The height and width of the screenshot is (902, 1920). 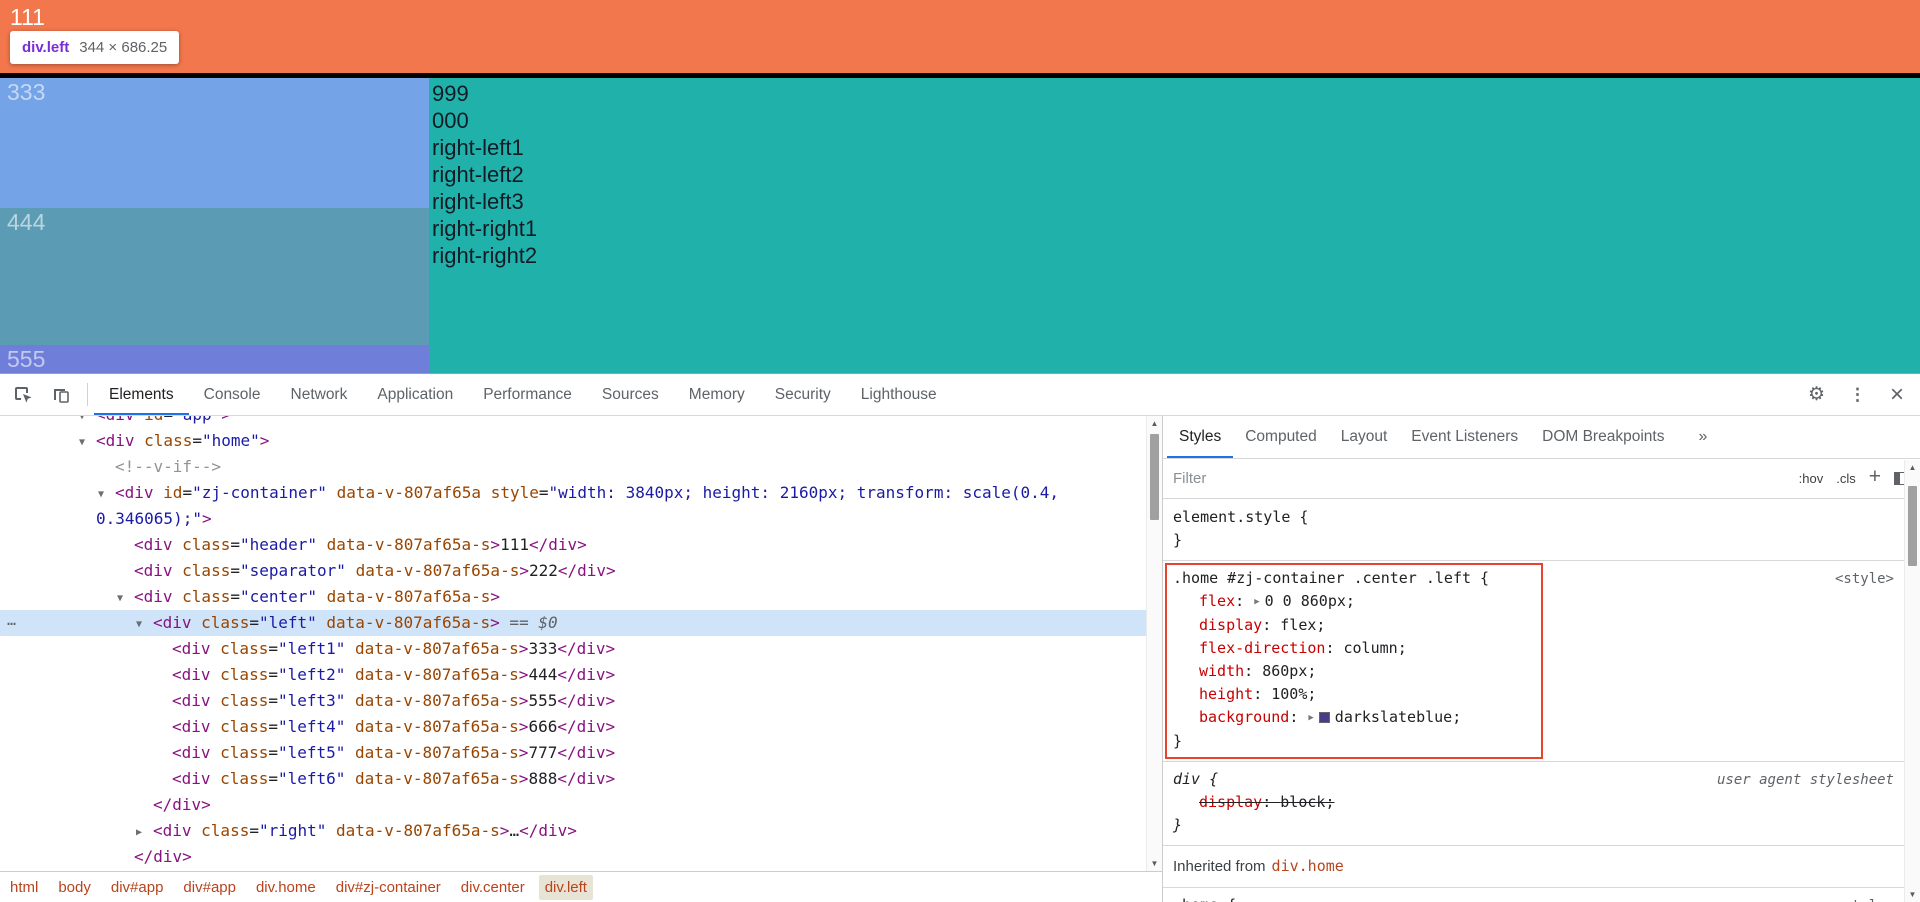 I want to click on tab-lighthouse: Lighthouse, so click(x=899, y=394).